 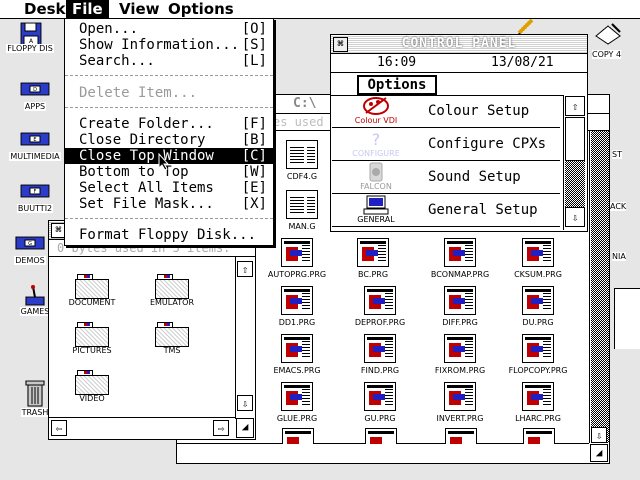 What do you see at coordinates (164, 163) in the screenshot?
I see `mouse-pointer-icon` at bounding box center [164, 163].